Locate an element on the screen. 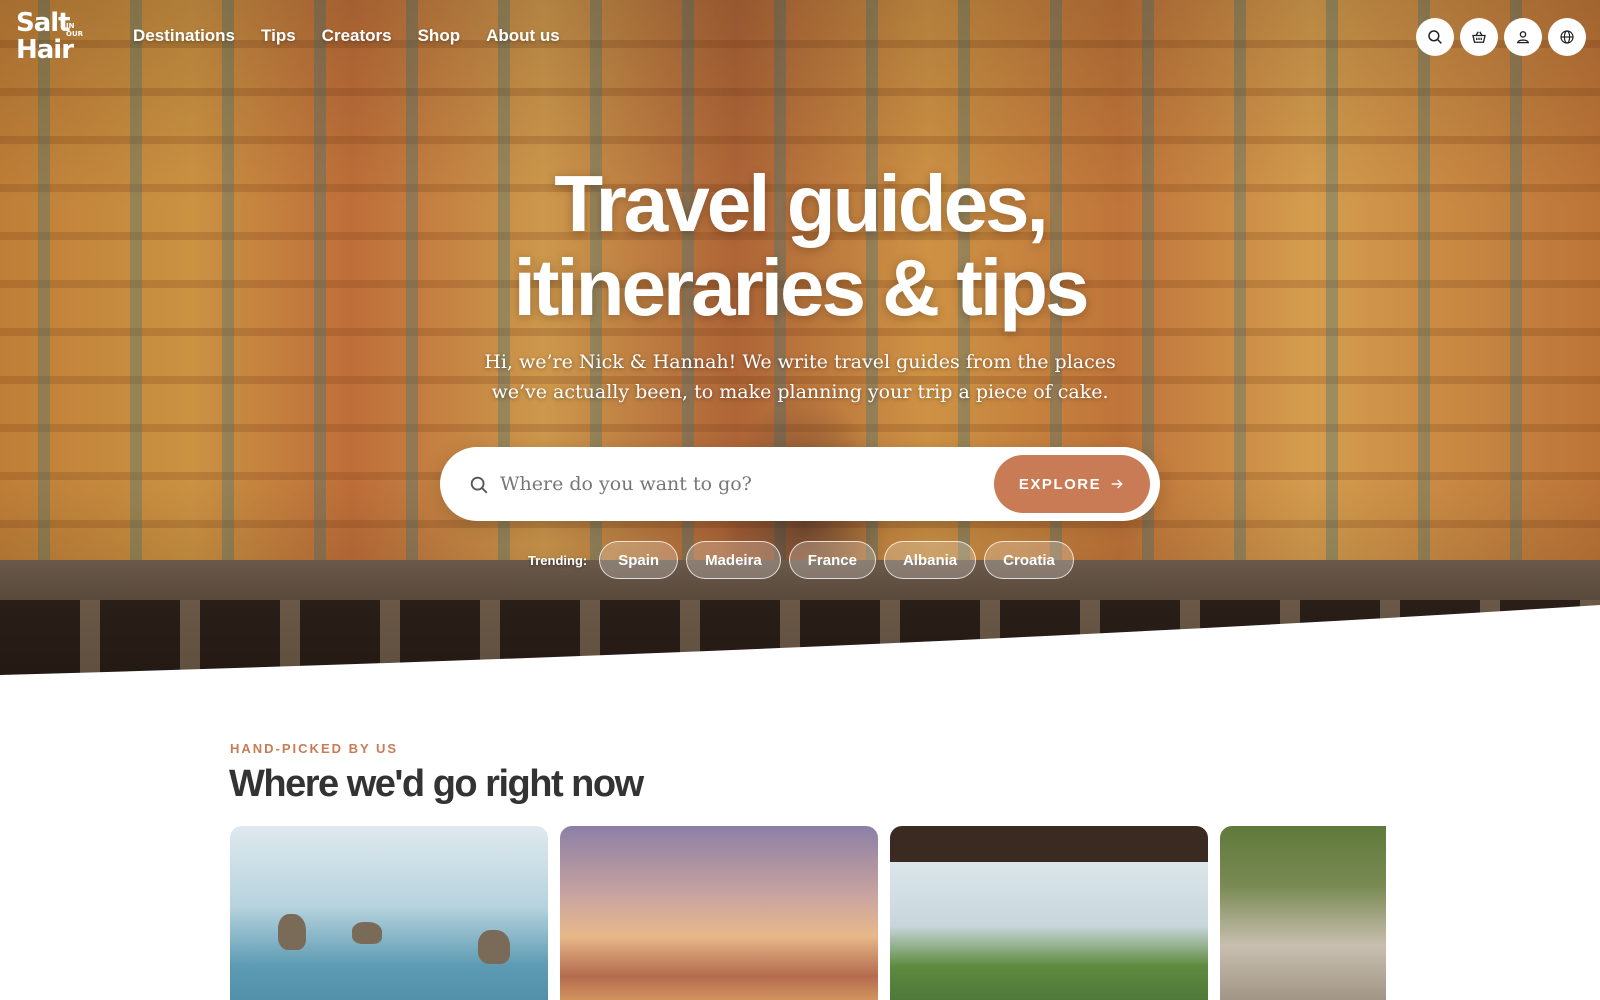 This screenshot has height=1000, width=1600. basket-icon is located at coordinates (1479, 37).